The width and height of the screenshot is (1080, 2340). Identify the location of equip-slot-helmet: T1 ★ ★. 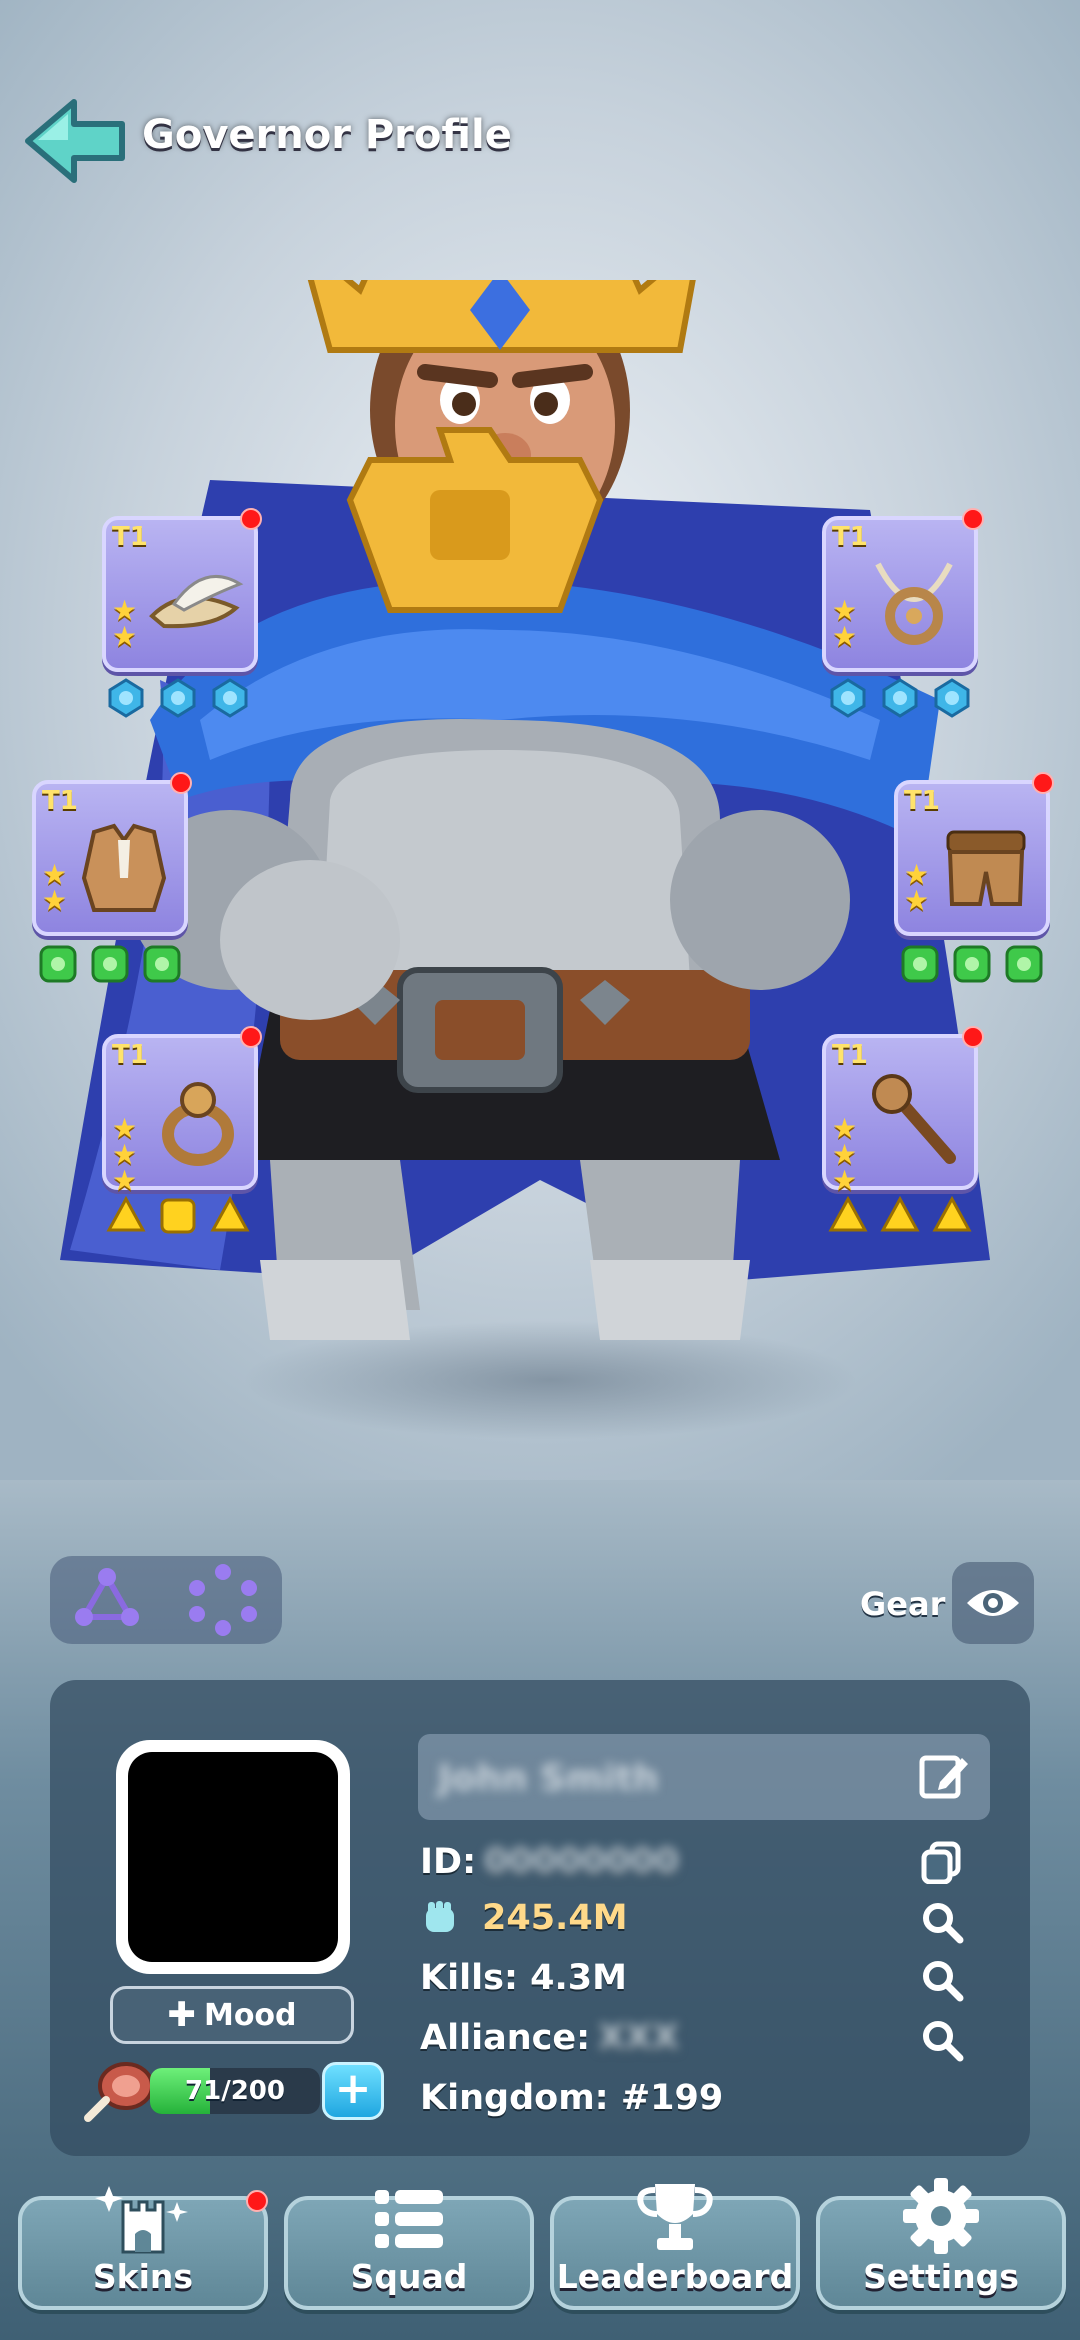
(180, 594).